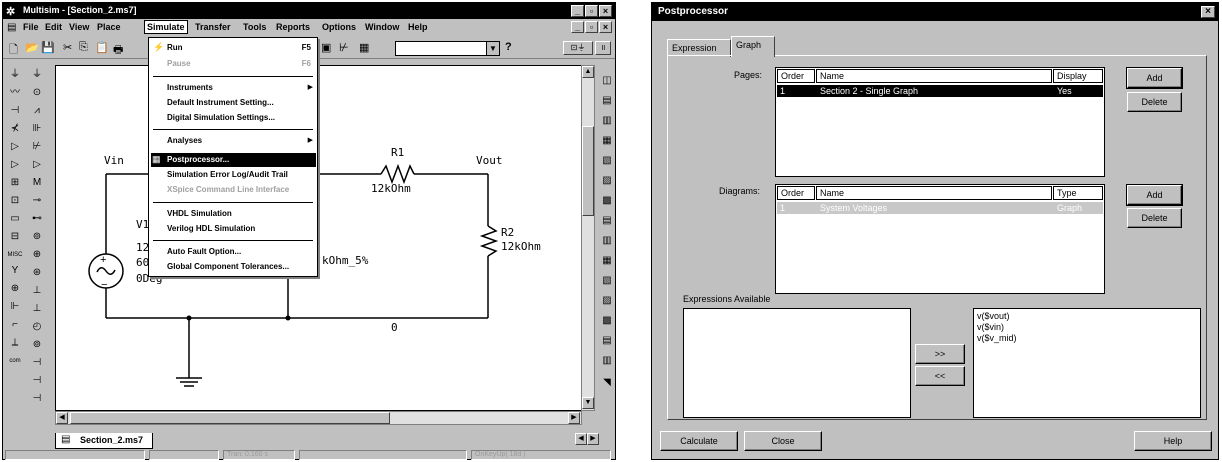 The image size is (1222, 462). I want to click on menu-analyses: Analyses, so click(184, 140).